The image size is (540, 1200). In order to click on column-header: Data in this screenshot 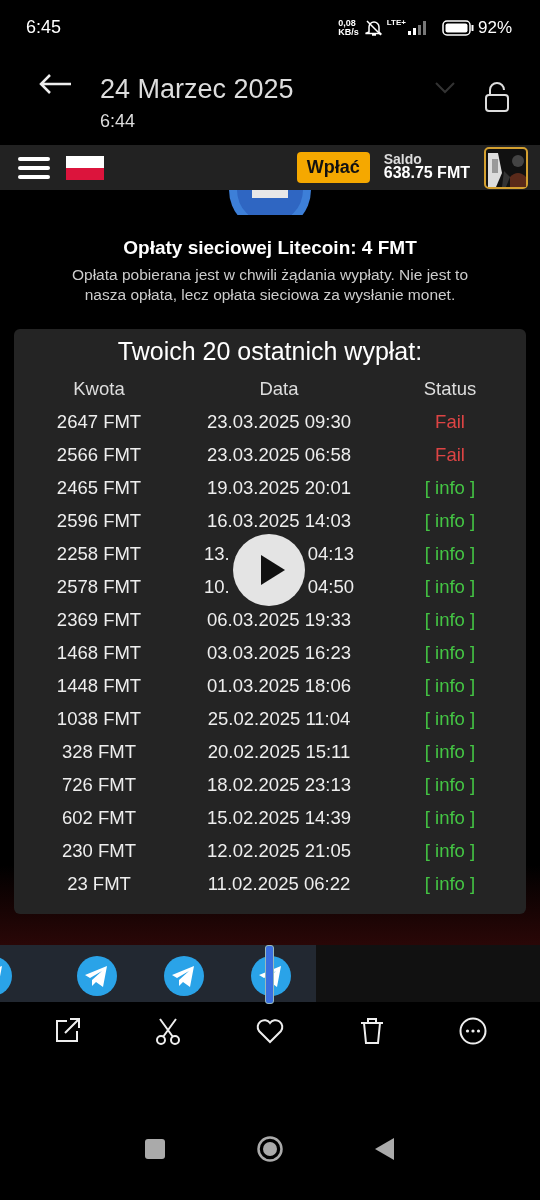, I will do `click(279, 388)`.